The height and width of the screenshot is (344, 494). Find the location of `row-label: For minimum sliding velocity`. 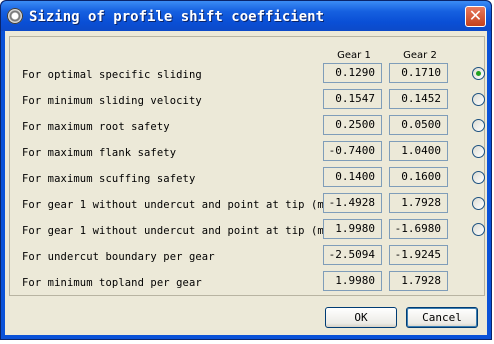

row-label: For minimum sliding velocity is located at coordinates (112, 101).